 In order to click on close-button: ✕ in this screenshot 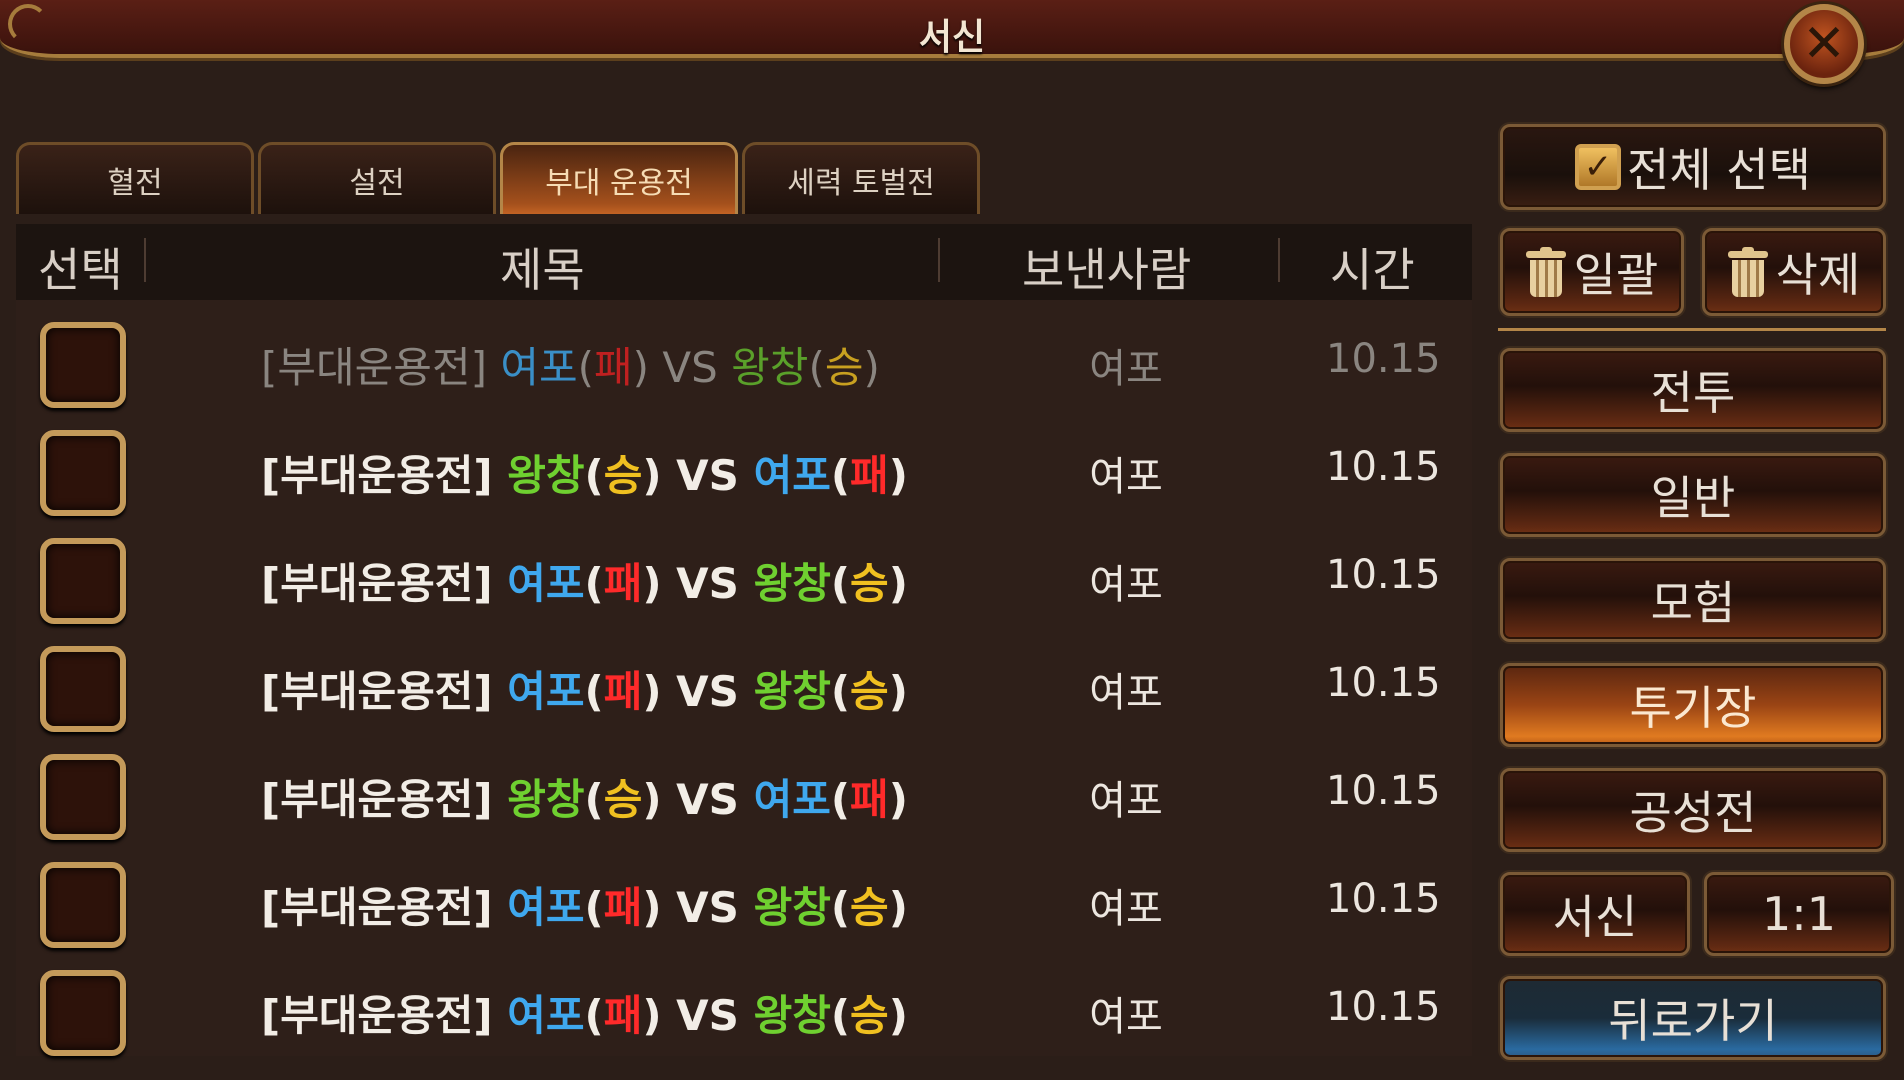, I will do `click(1824, 44)`.